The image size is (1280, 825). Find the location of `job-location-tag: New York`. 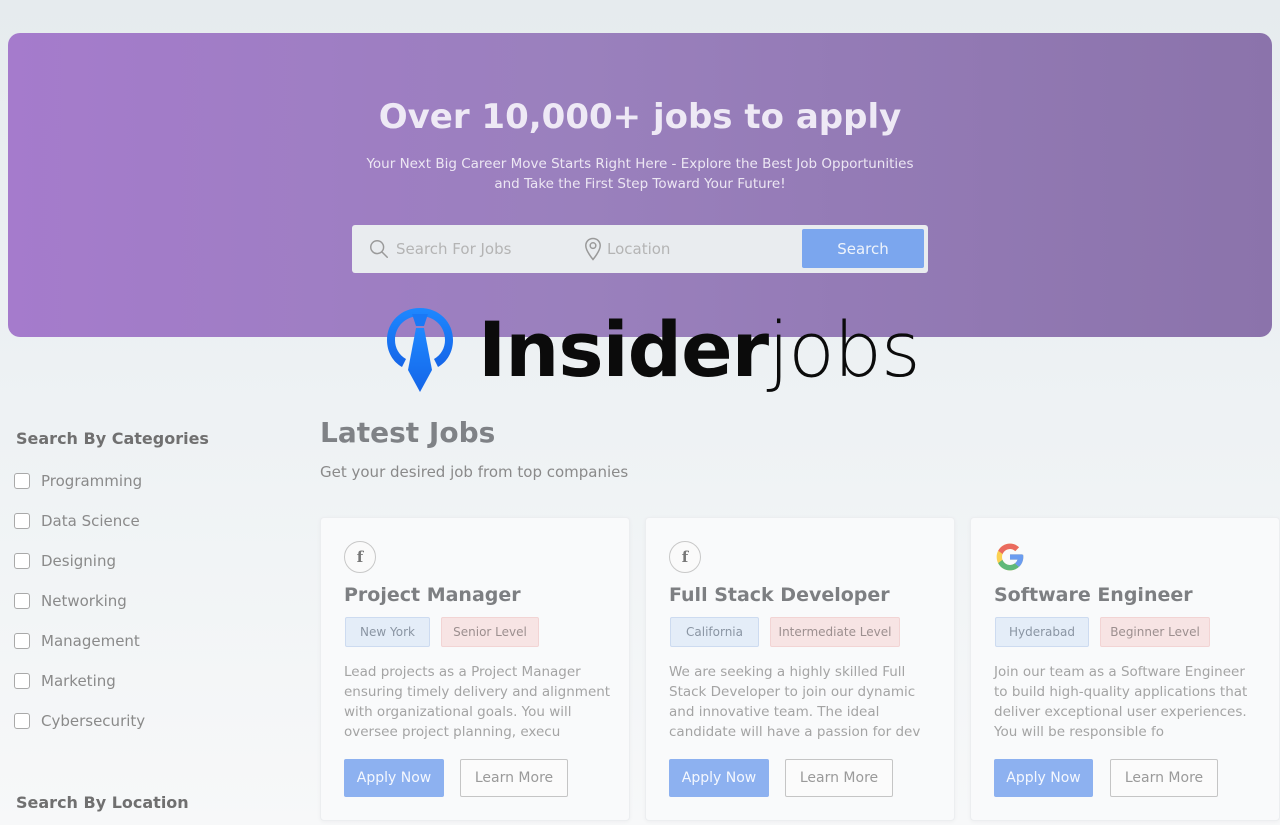

job-location-tag: New York is located at coordinates (387, 632).